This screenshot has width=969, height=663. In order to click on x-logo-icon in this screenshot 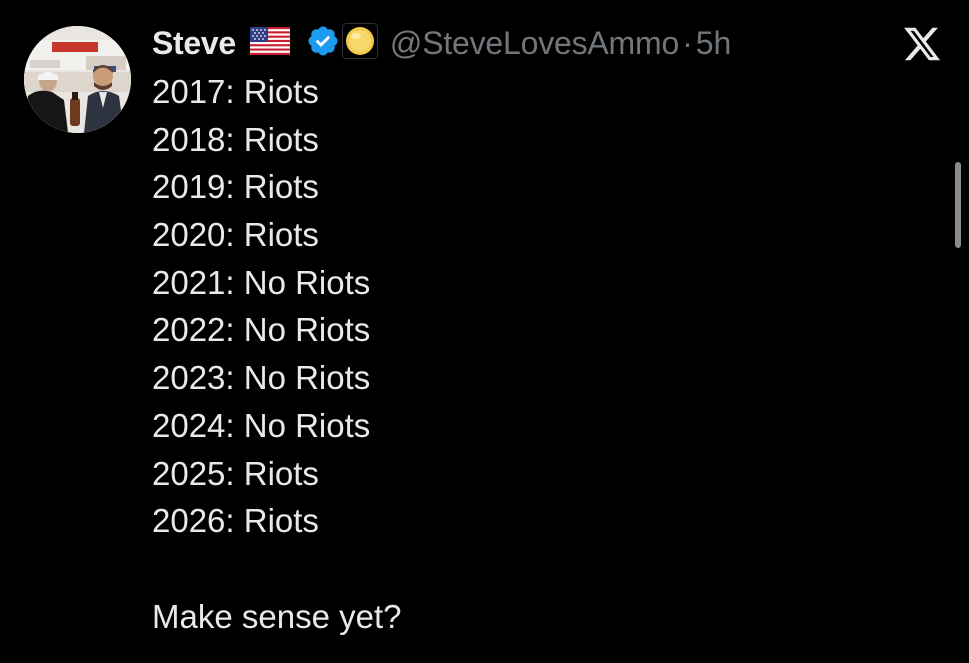, I will do `click(922, 44)`.